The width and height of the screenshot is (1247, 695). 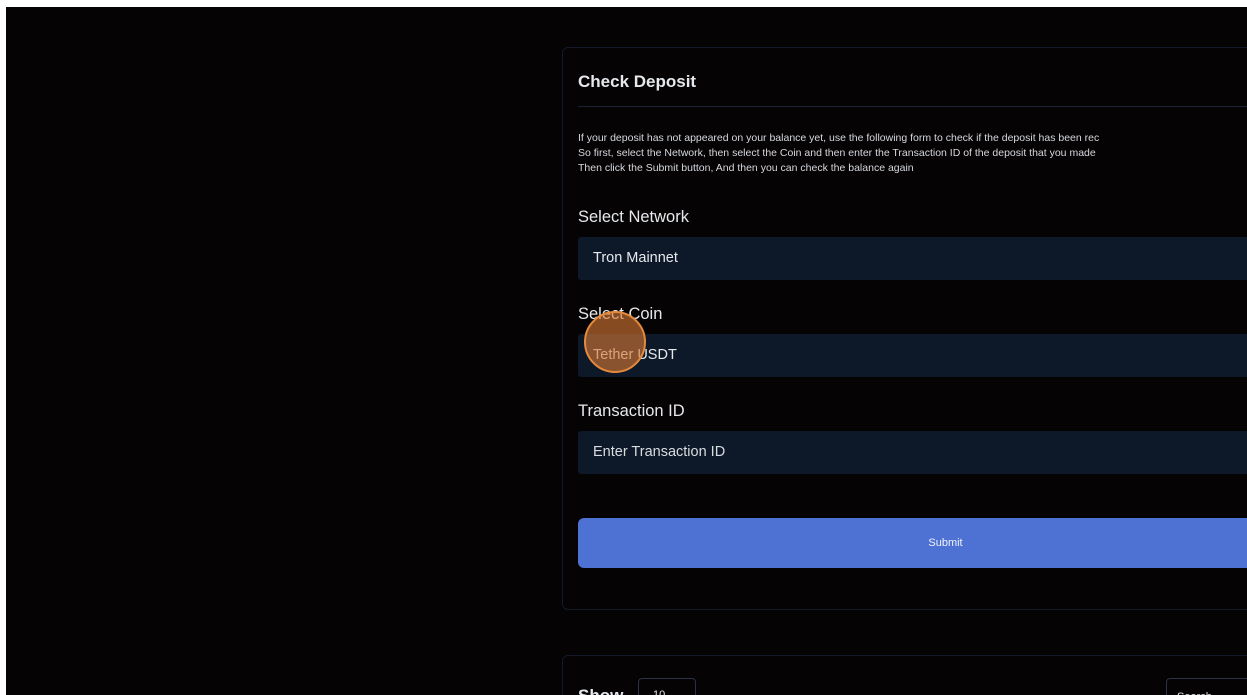 I want to click on coin-select: Tether USDT, so click(x=912, y=355).